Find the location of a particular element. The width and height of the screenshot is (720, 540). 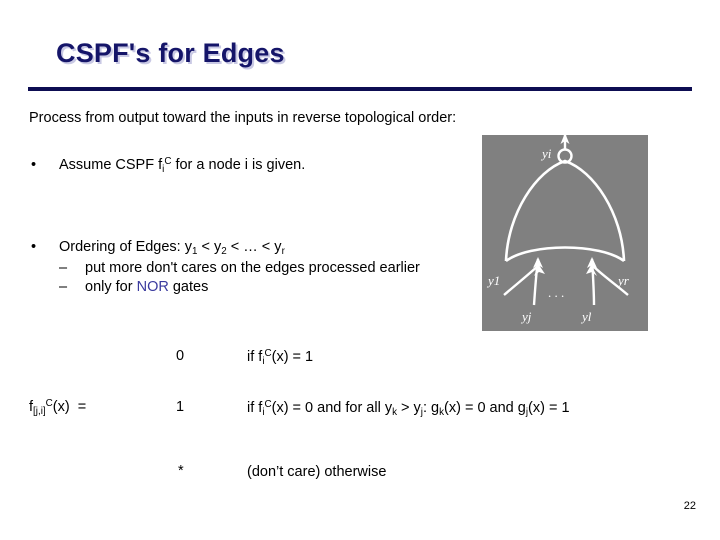

ordering-mid-2: < … < y is located at coordinates (254, 247).